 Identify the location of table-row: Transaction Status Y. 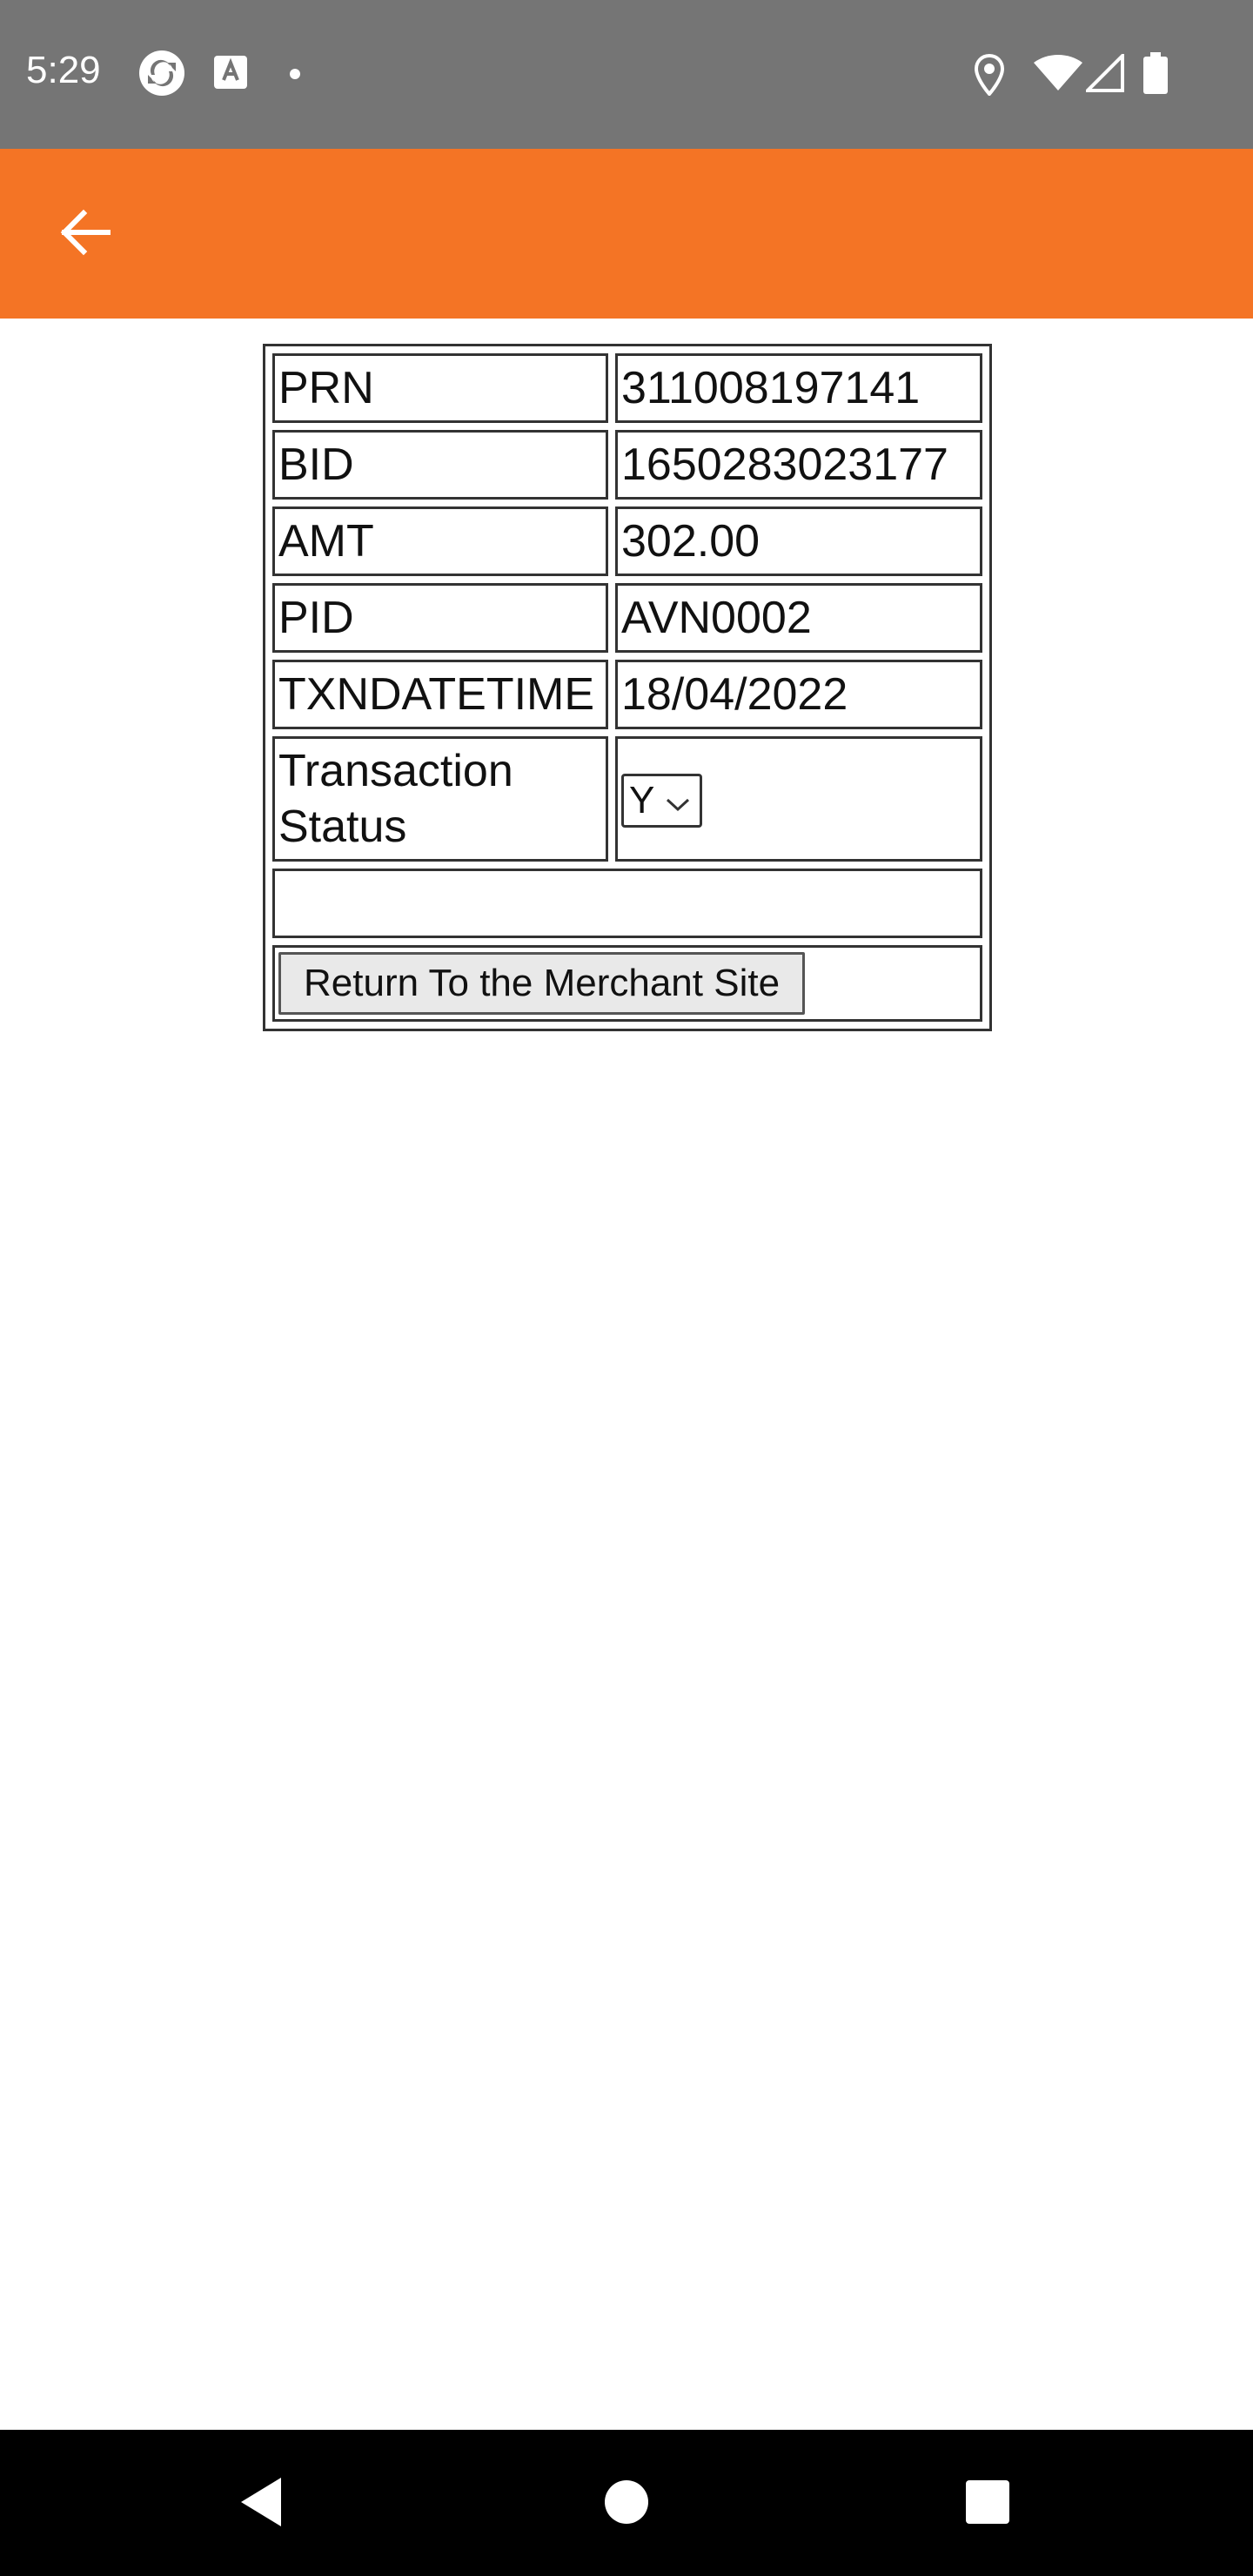
(627, 799).